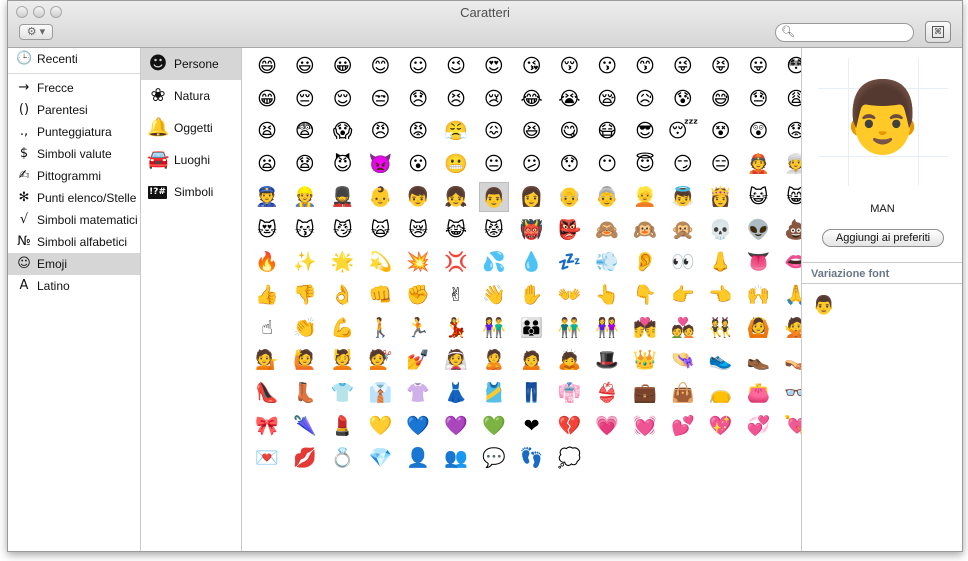 The height and width of the screenshot is (561, 968). Describe the element at coordinates (456, 99) in the screenshot. I see `emoji-cell: 😣` at that location.